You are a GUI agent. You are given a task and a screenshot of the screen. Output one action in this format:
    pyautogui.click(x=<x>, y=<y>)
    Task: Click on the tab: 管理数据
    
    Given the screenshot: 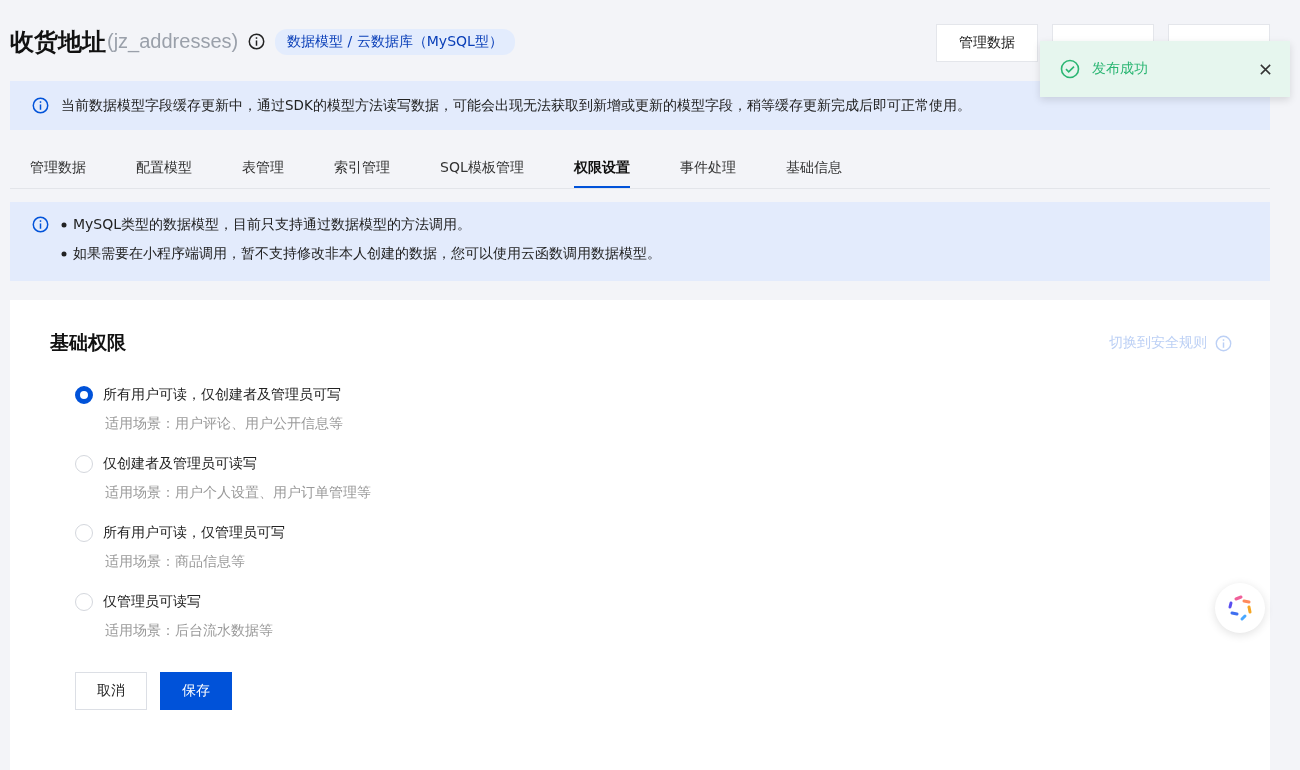 What is the action you would take?
    pyautogui.click(x=58, y=169)
    